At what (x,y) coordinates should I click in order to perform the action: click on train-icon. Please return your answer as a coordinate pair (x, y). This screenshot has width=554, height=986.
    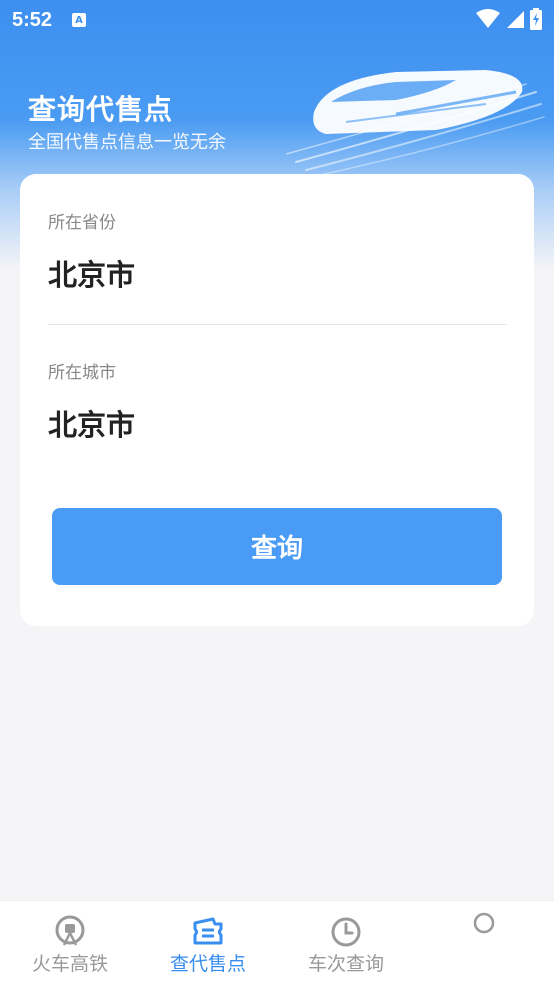
    Looking at the image, I should click on (70, 930).